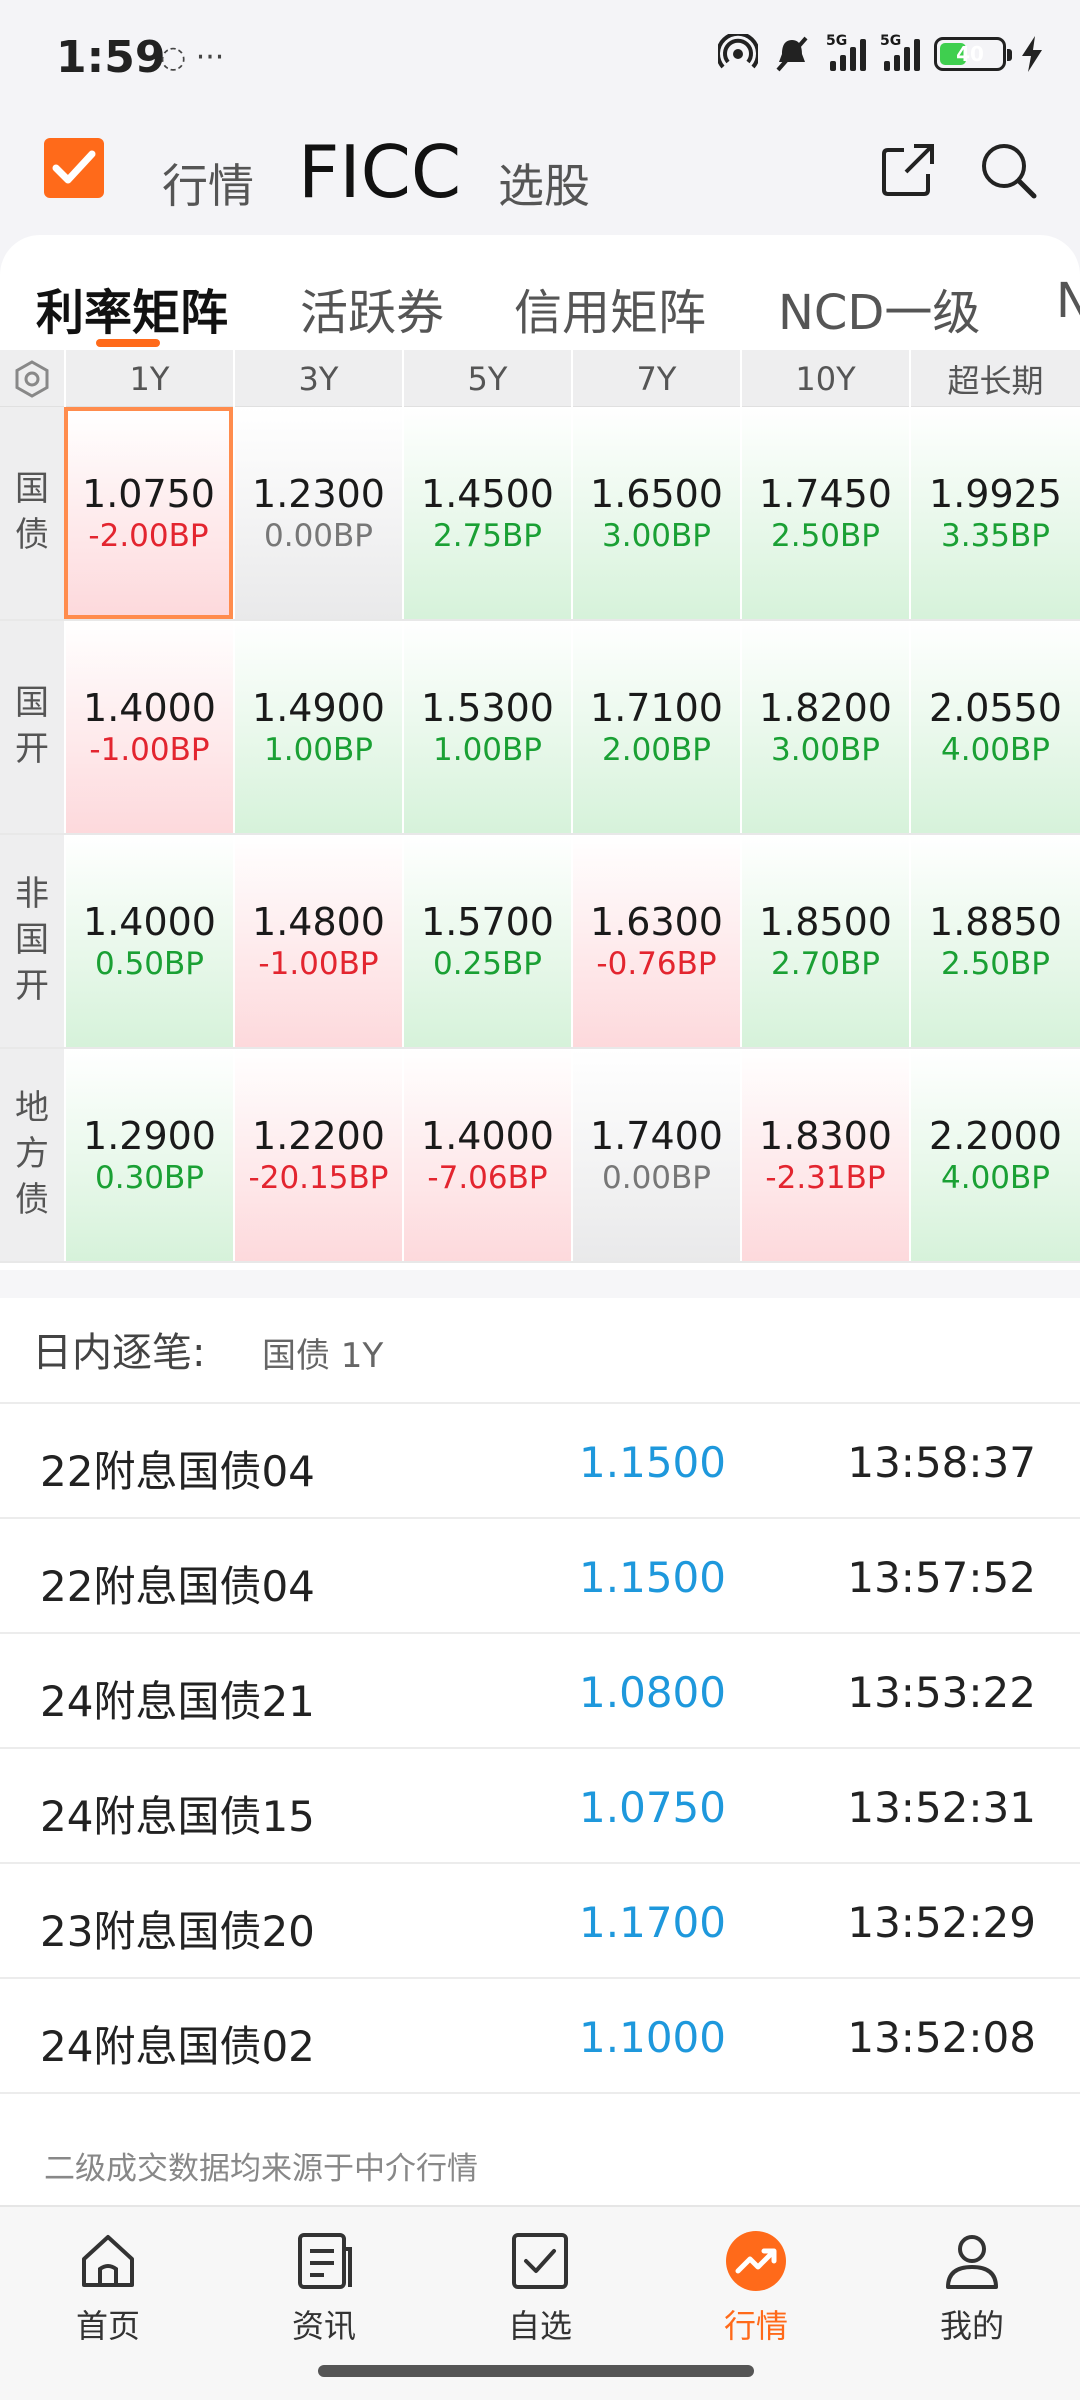 The height and width of the screenshot is (2400, 1080). Describe the element at coordinates (995, 494) in the screenshot. I see `matrix-cell-rate: 1.9925` at that location.